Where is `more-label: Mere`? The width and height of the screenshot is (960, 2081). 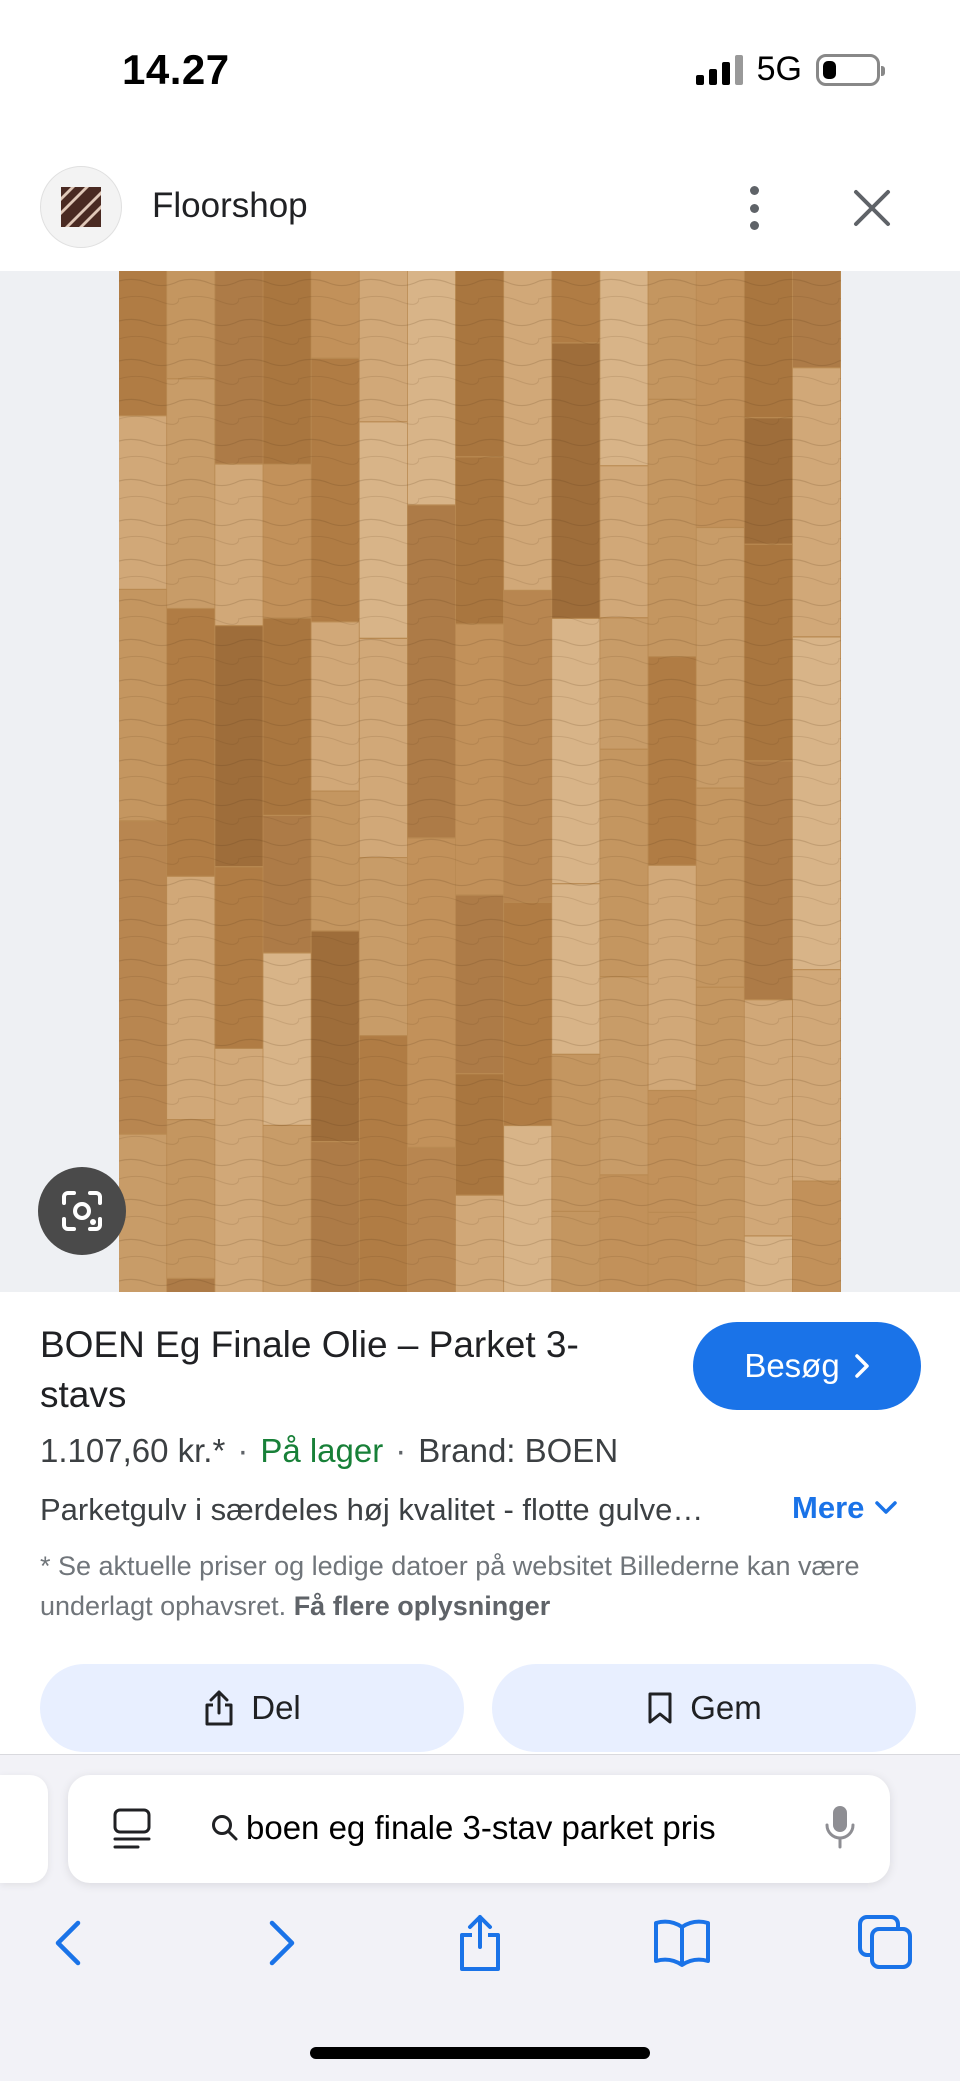 more-label: Mere is located at coordinates (828, 1507).